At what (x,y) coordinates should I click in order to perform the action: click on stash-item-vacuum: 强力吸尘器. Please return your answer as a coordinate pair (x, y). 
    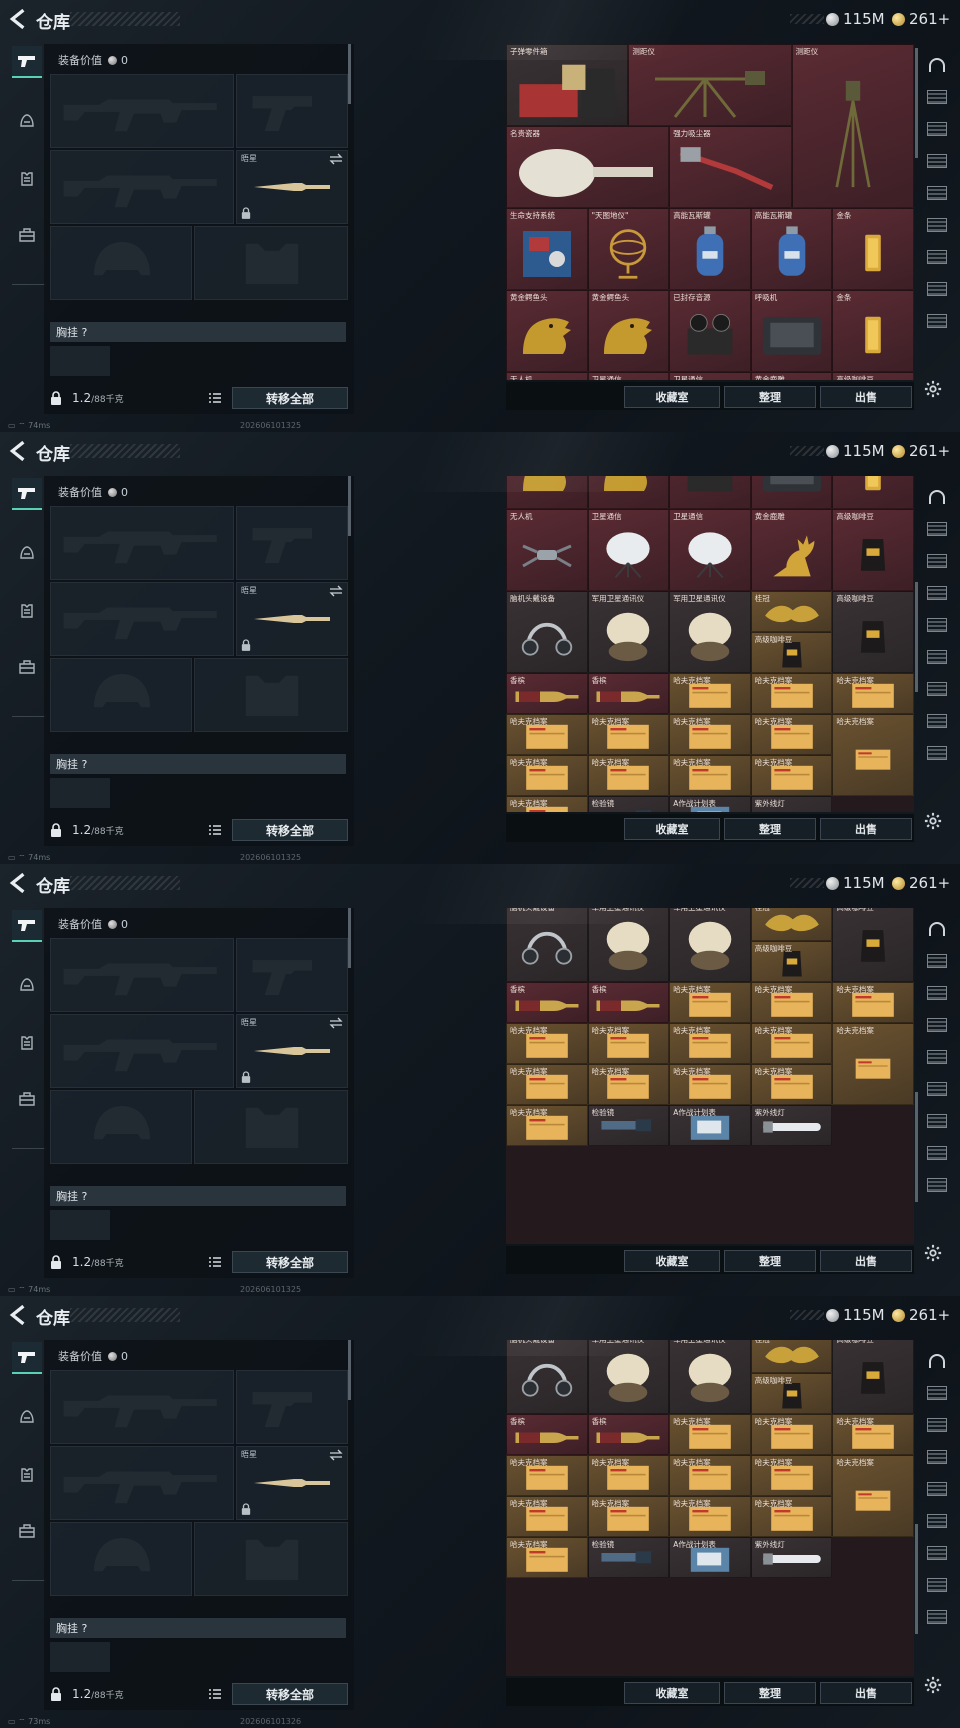
    Looking at the image, I should click on (730, 167).